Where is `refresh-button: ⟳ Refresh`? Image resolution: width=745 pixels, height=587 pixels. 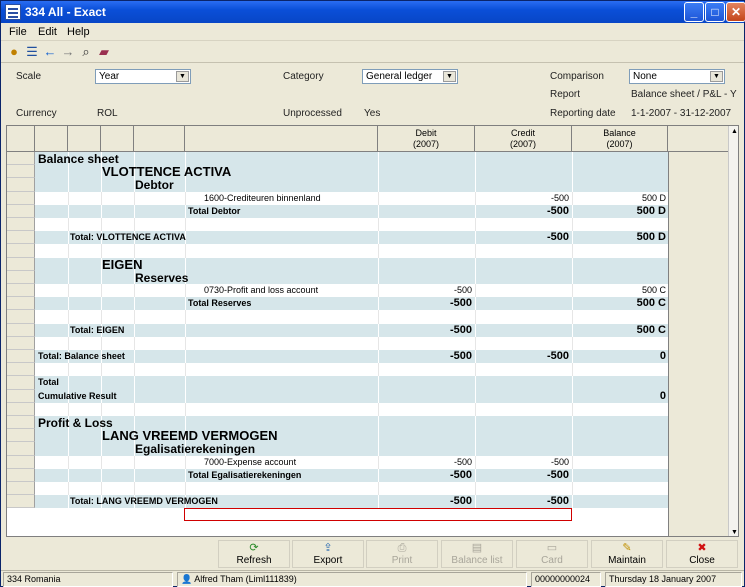
refresh-button: ⟳ Refresh is located at coordinates (254, 554).